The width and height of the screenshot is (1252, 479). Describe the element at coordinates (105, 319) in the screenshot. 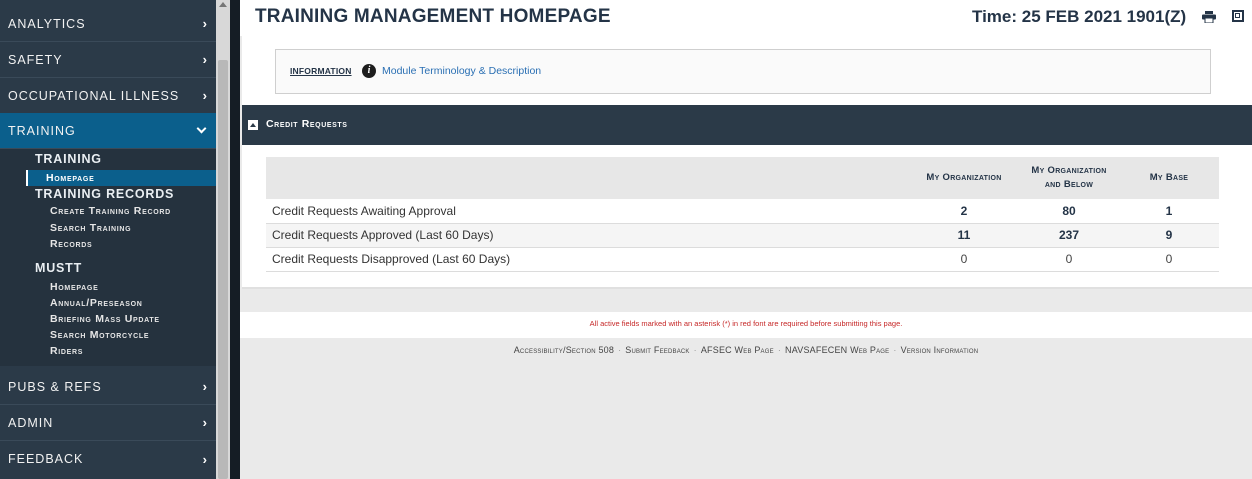

I see `submenu-item-briefing-mass-update: Briefing Mass Update` at that location.